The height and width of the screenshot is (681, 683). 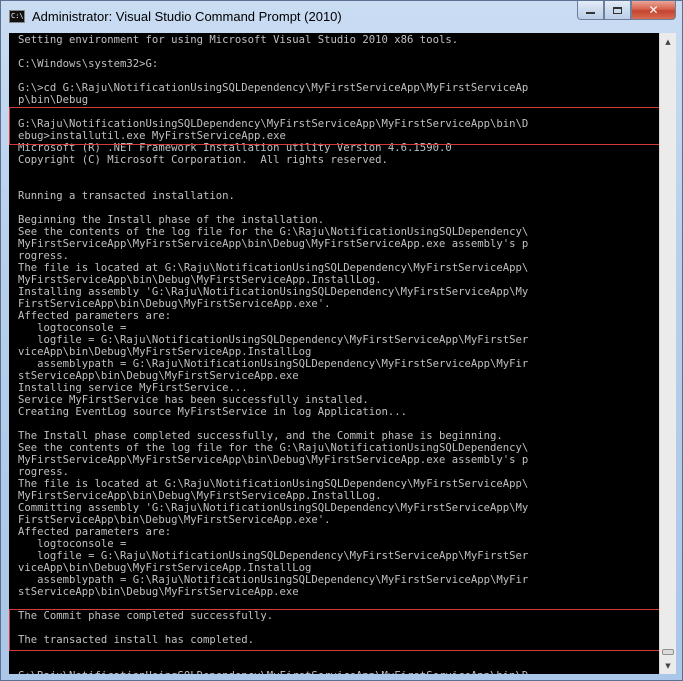 I want to click on close-icon: ✕, so click(x=653, y=10).